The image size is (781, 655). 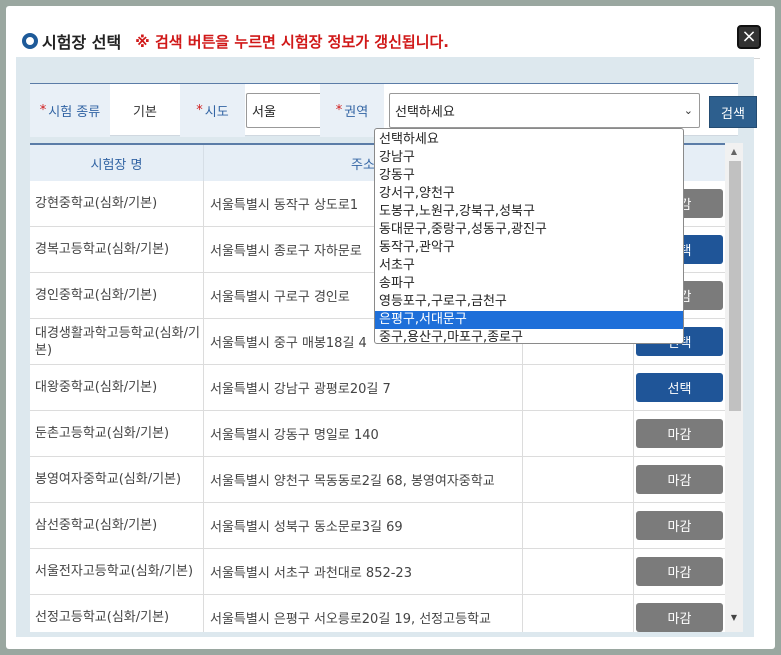 What do you see at coordinates (529, 230) in the screenshot?
I see `region-option: 동대문구,중랑구,성동구,광진구` at bounding box center [529, 230].